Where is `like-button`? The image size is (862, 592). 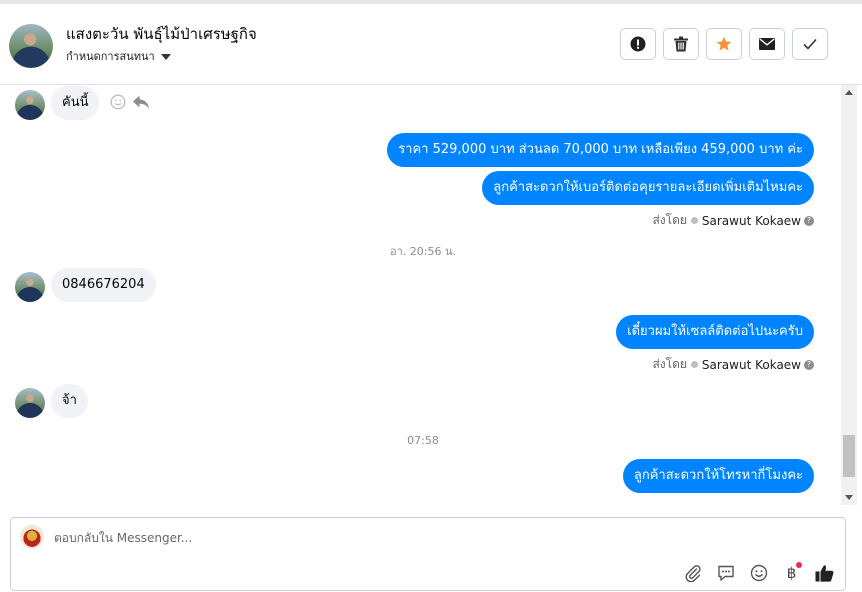
like-button is located at coordinates (824, 572).